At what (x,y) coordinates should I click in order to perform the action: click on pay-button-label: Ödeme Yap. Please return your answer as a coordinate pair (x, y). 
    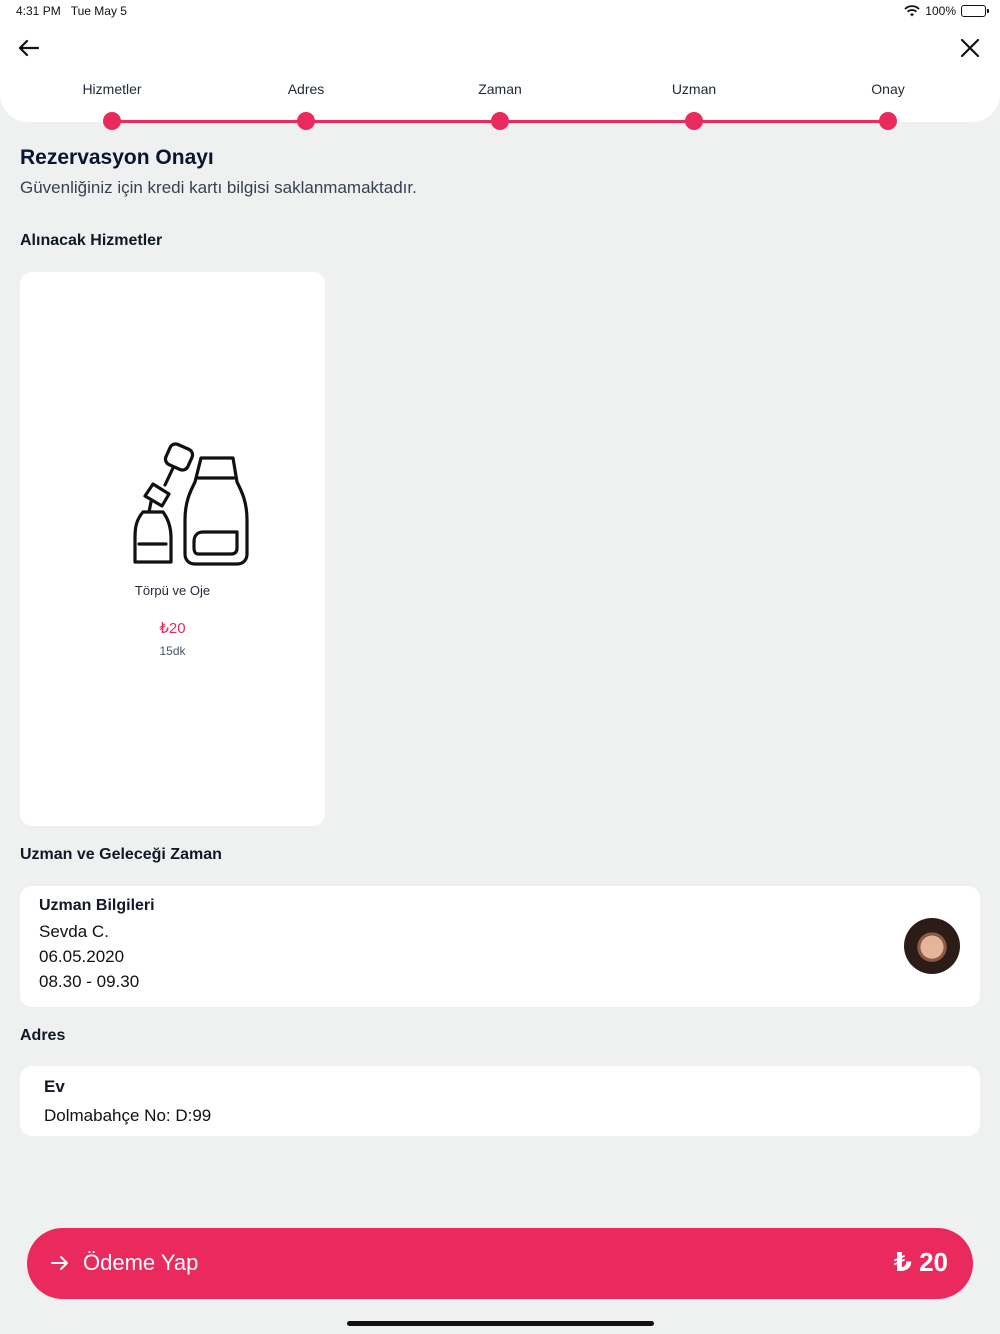
    Looking at the image, I should click on (141, 1262).